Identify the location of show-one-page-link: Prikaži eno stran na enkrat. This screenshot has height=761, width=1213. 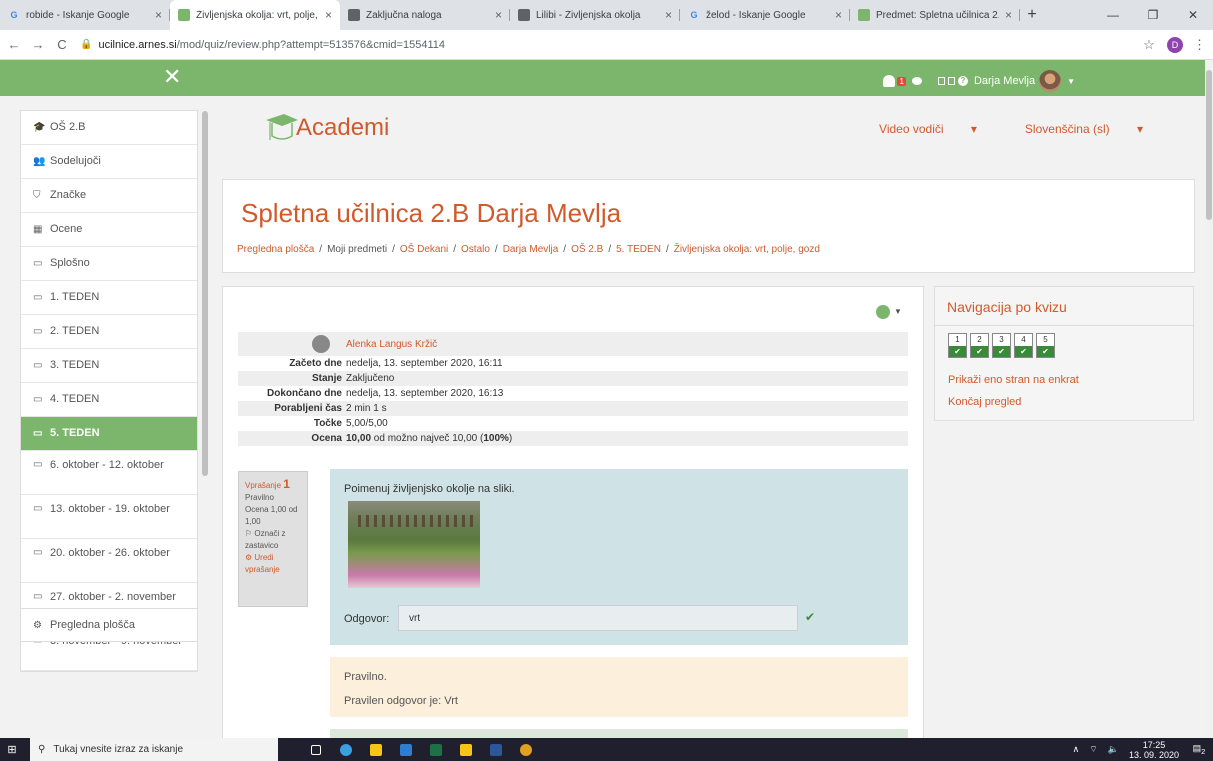
(1013, 380).